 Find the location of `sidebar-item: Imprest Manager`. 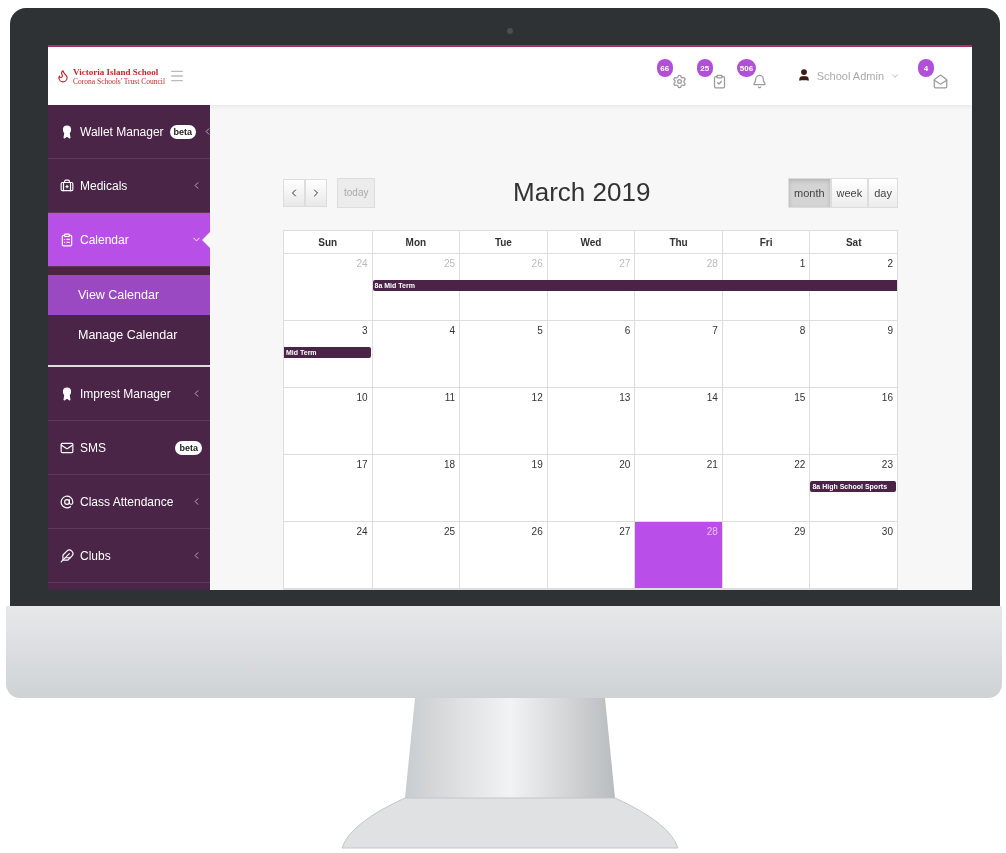

sidebar-item: Imprest Manager is located at coordinates (129, 394).